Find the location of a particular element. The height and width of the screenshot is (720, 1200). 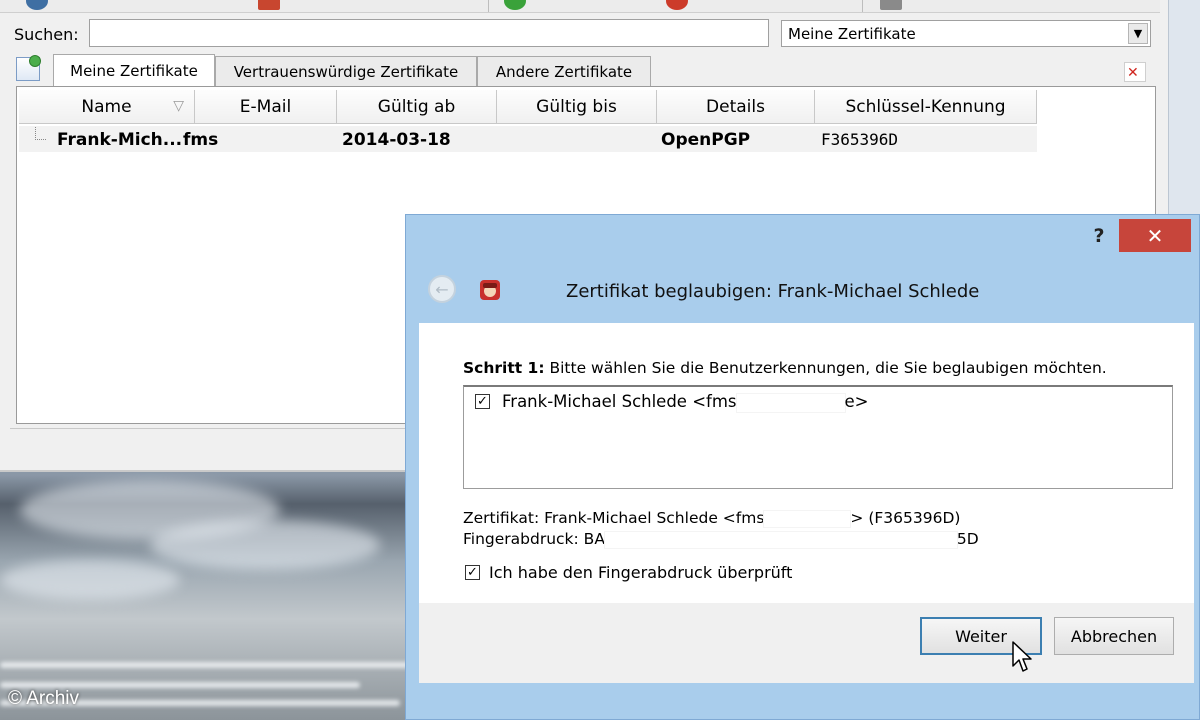

user-id-suffix: e> is located at coordinates (856, 401).